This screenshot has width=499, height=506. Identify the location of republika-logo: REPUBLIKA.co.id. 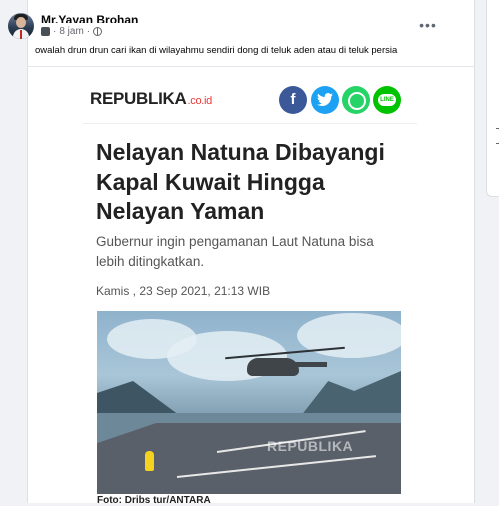
(151, 98).